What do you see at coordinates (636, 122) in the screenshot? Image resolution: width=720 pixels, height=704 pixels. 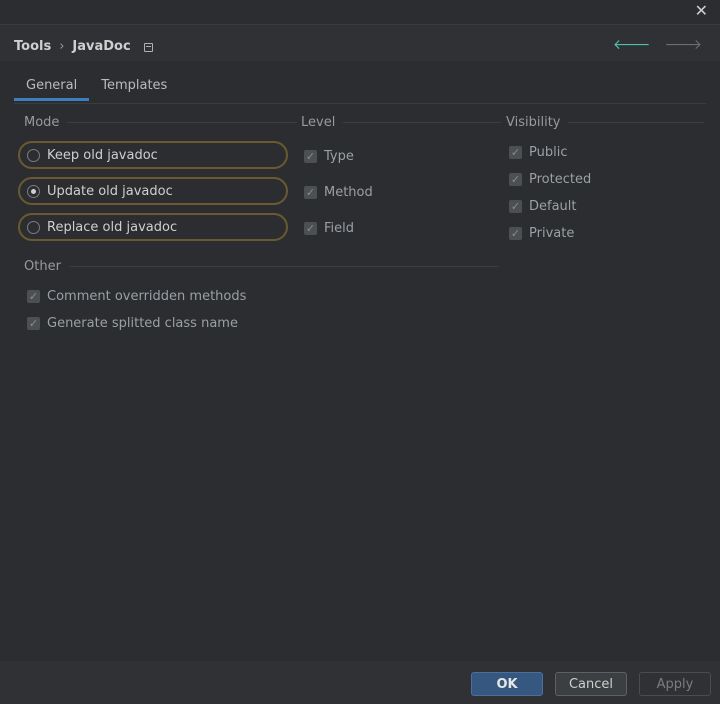 I see `visibility-divider` at bounding box center [636, 122].